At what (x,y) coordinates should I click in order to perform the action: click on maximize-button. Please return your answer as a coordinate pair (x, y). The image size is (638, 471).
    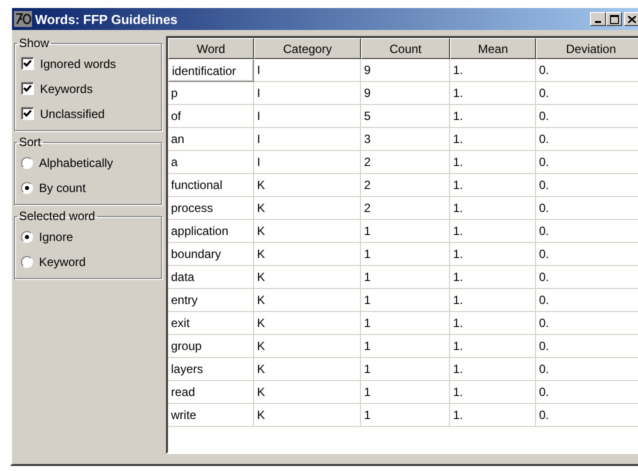
    Looking at the image, I should click on (614, 19).